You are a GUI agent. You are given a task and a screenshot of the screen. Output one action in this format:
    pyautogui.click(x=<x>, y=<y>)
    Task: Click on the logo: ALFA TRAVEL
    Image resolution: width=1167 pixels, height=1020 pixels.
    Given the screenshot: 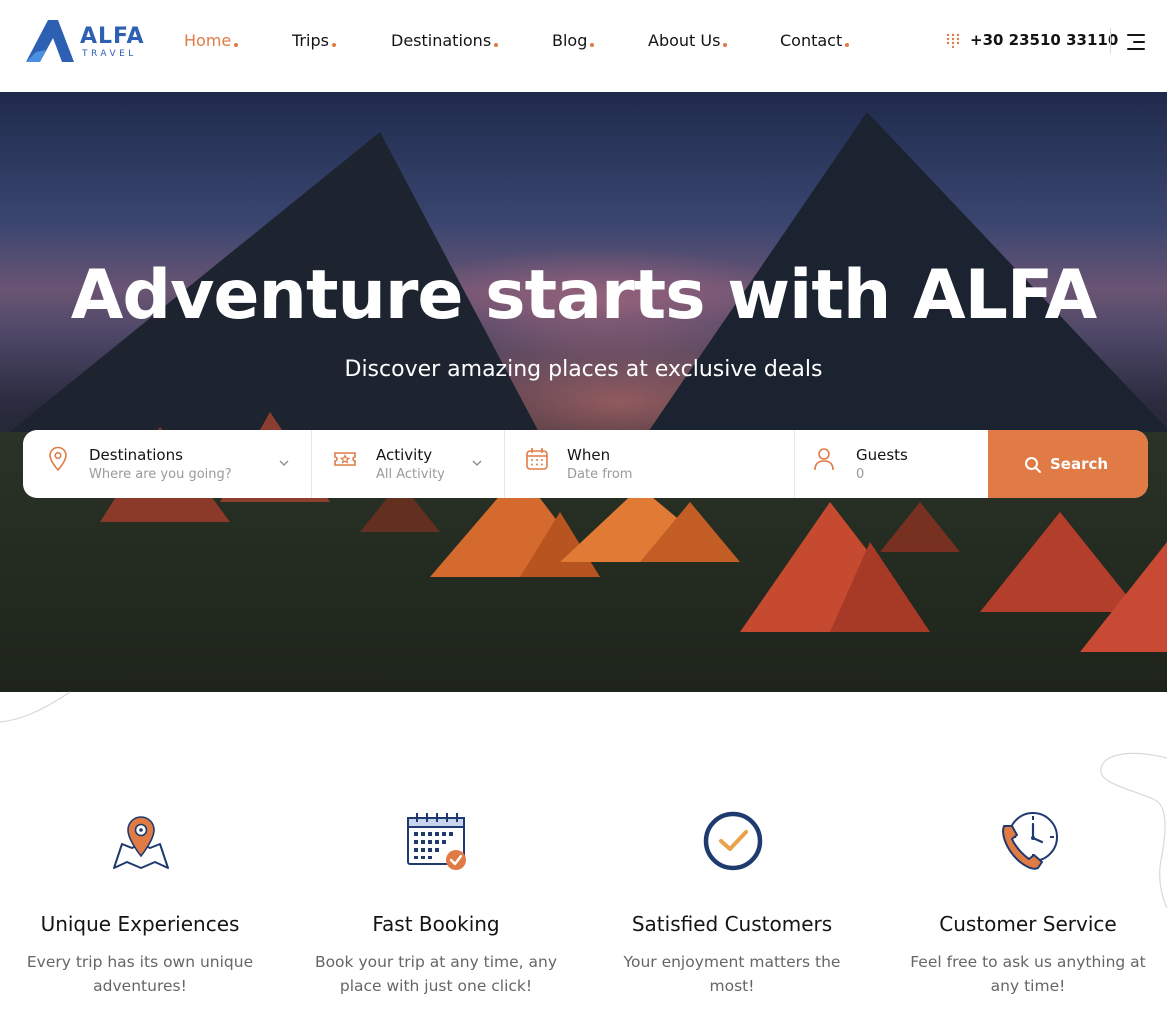 What is the action you would take?
    pyautogui.click(x=84, y=41)
    